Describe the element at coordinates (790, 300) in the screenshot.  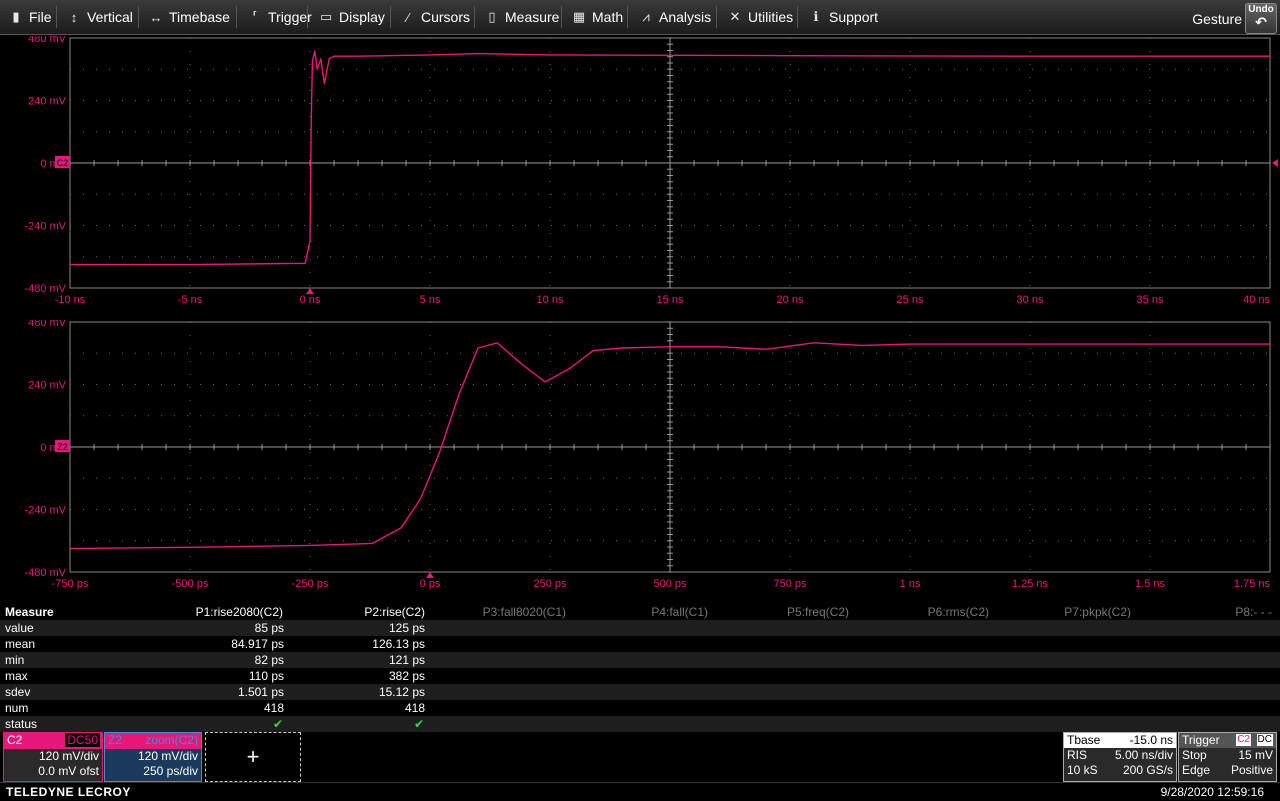
I see `x-tick-label: 20 ns` at that location.